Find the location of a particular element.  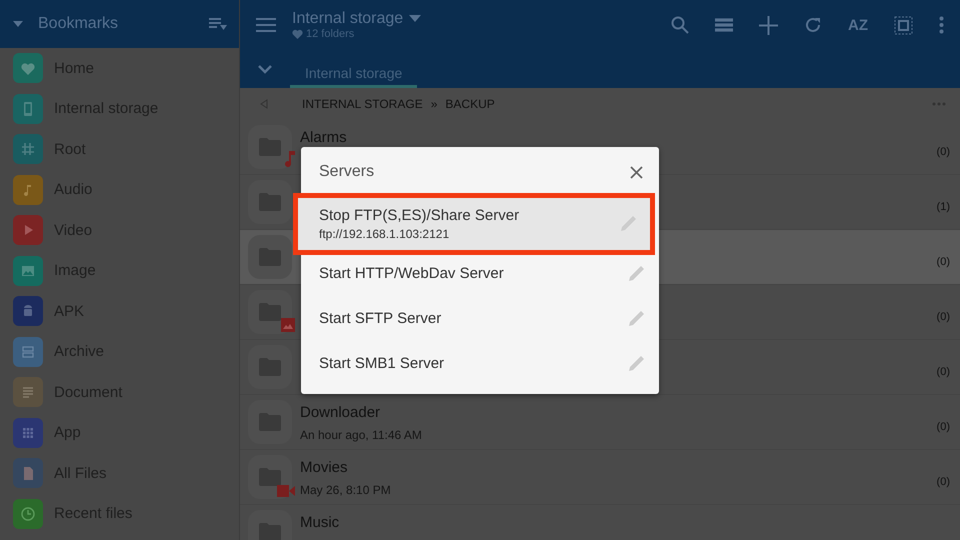

server-address: ftp://192.168.1.103:2121 is located at coordinates (384, 234).